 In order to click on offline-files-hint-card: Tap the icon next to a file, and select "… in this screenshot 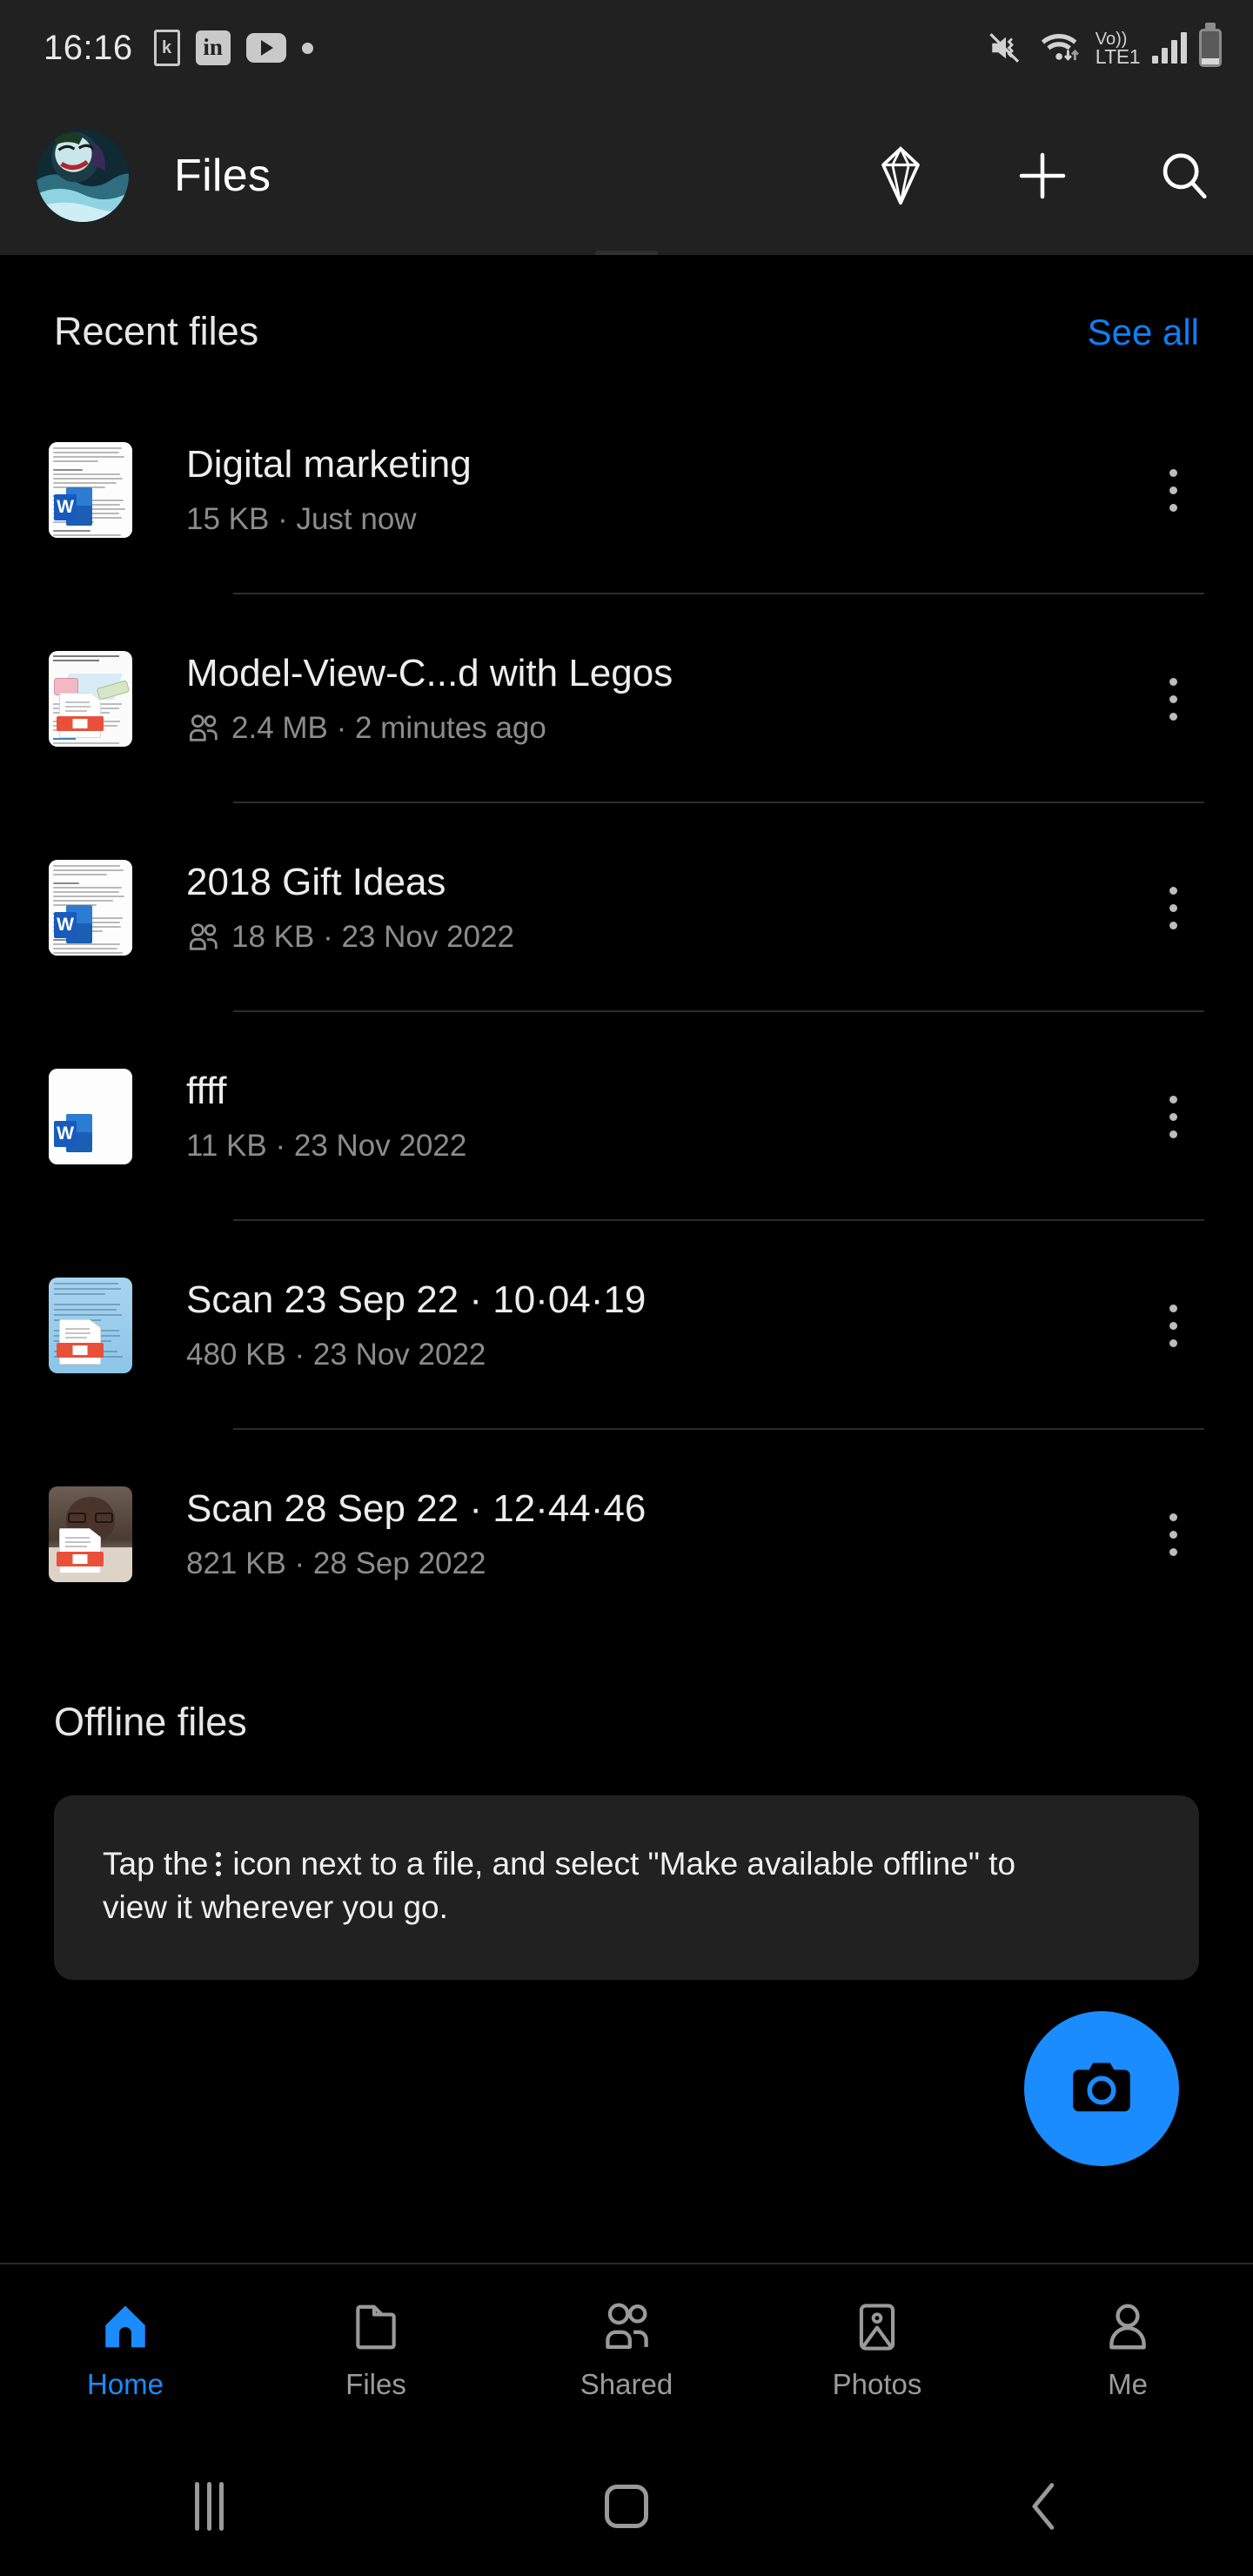, I will do `click(626, 1887)`.